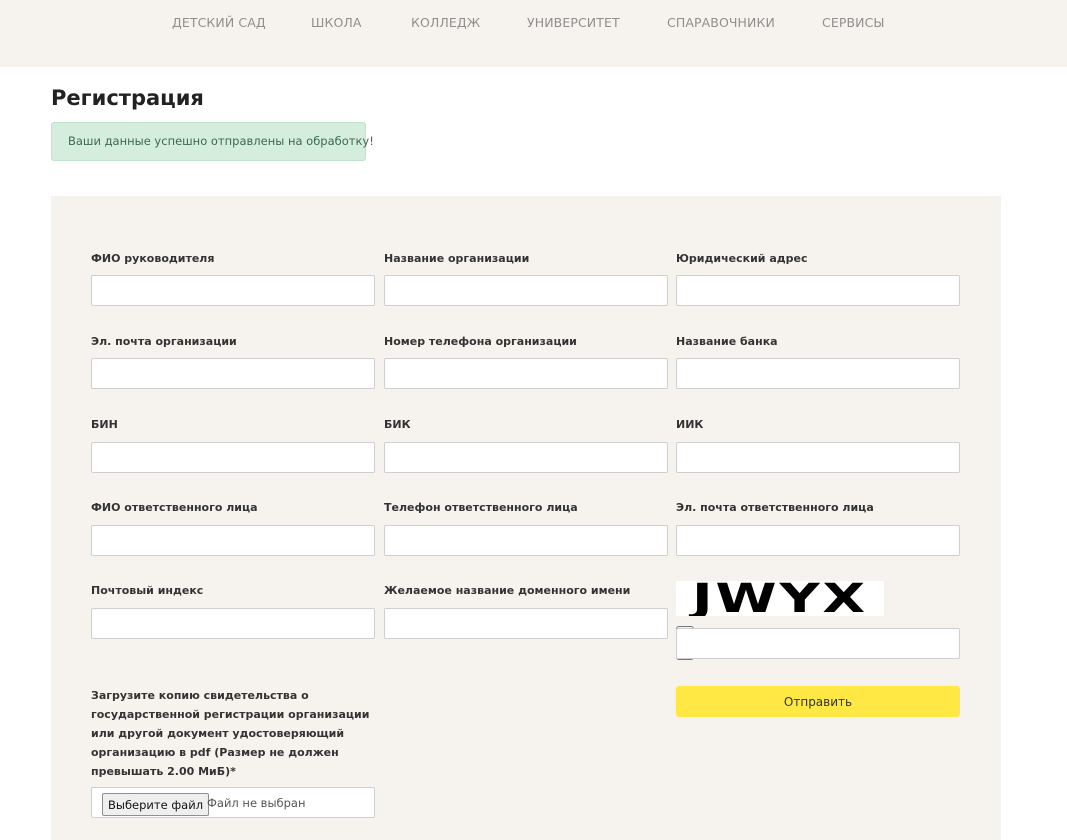 The height and width of the screenshot is (840, 1067). I want to click on field-label-domain-name: Желаемое название доменного имени, so click(507, 590).